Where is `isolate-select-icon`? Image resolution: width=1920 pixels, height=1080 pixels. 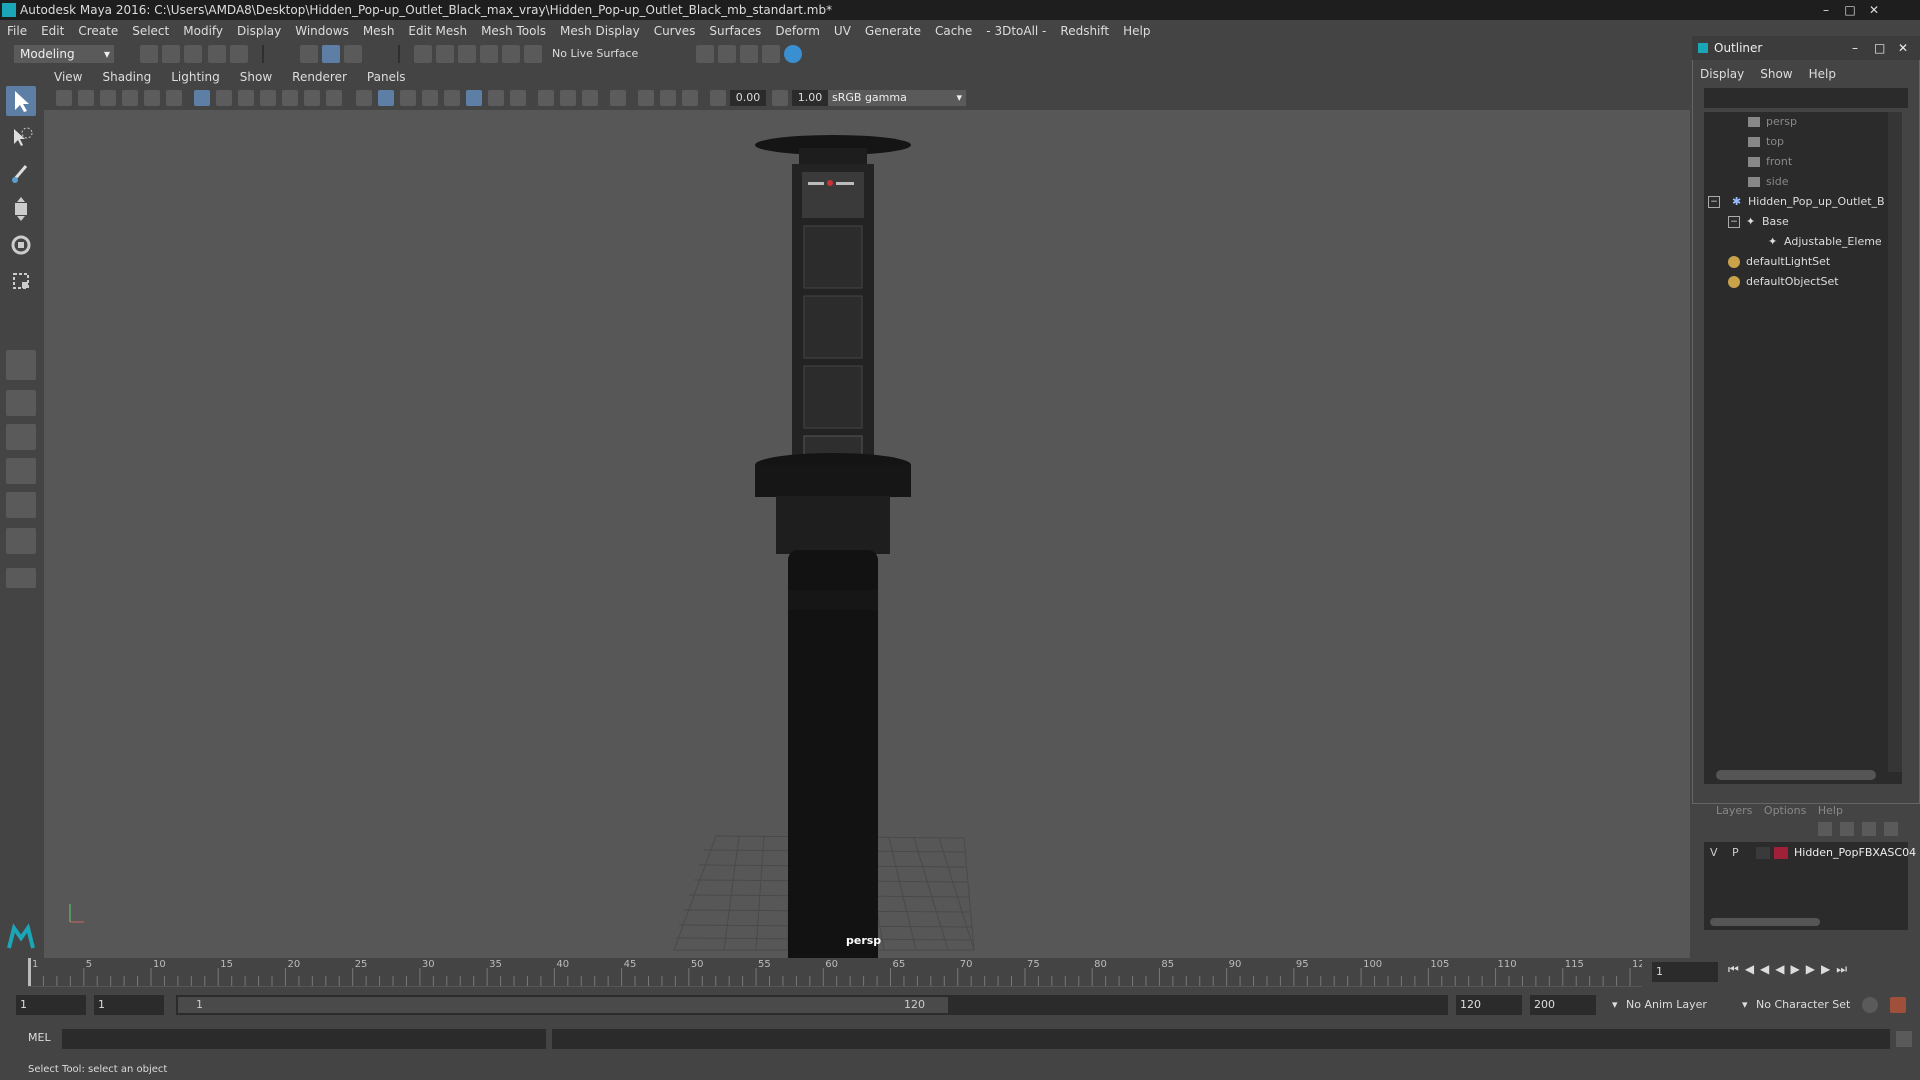
isolate-select-icon is located at coordinates (618, 98).